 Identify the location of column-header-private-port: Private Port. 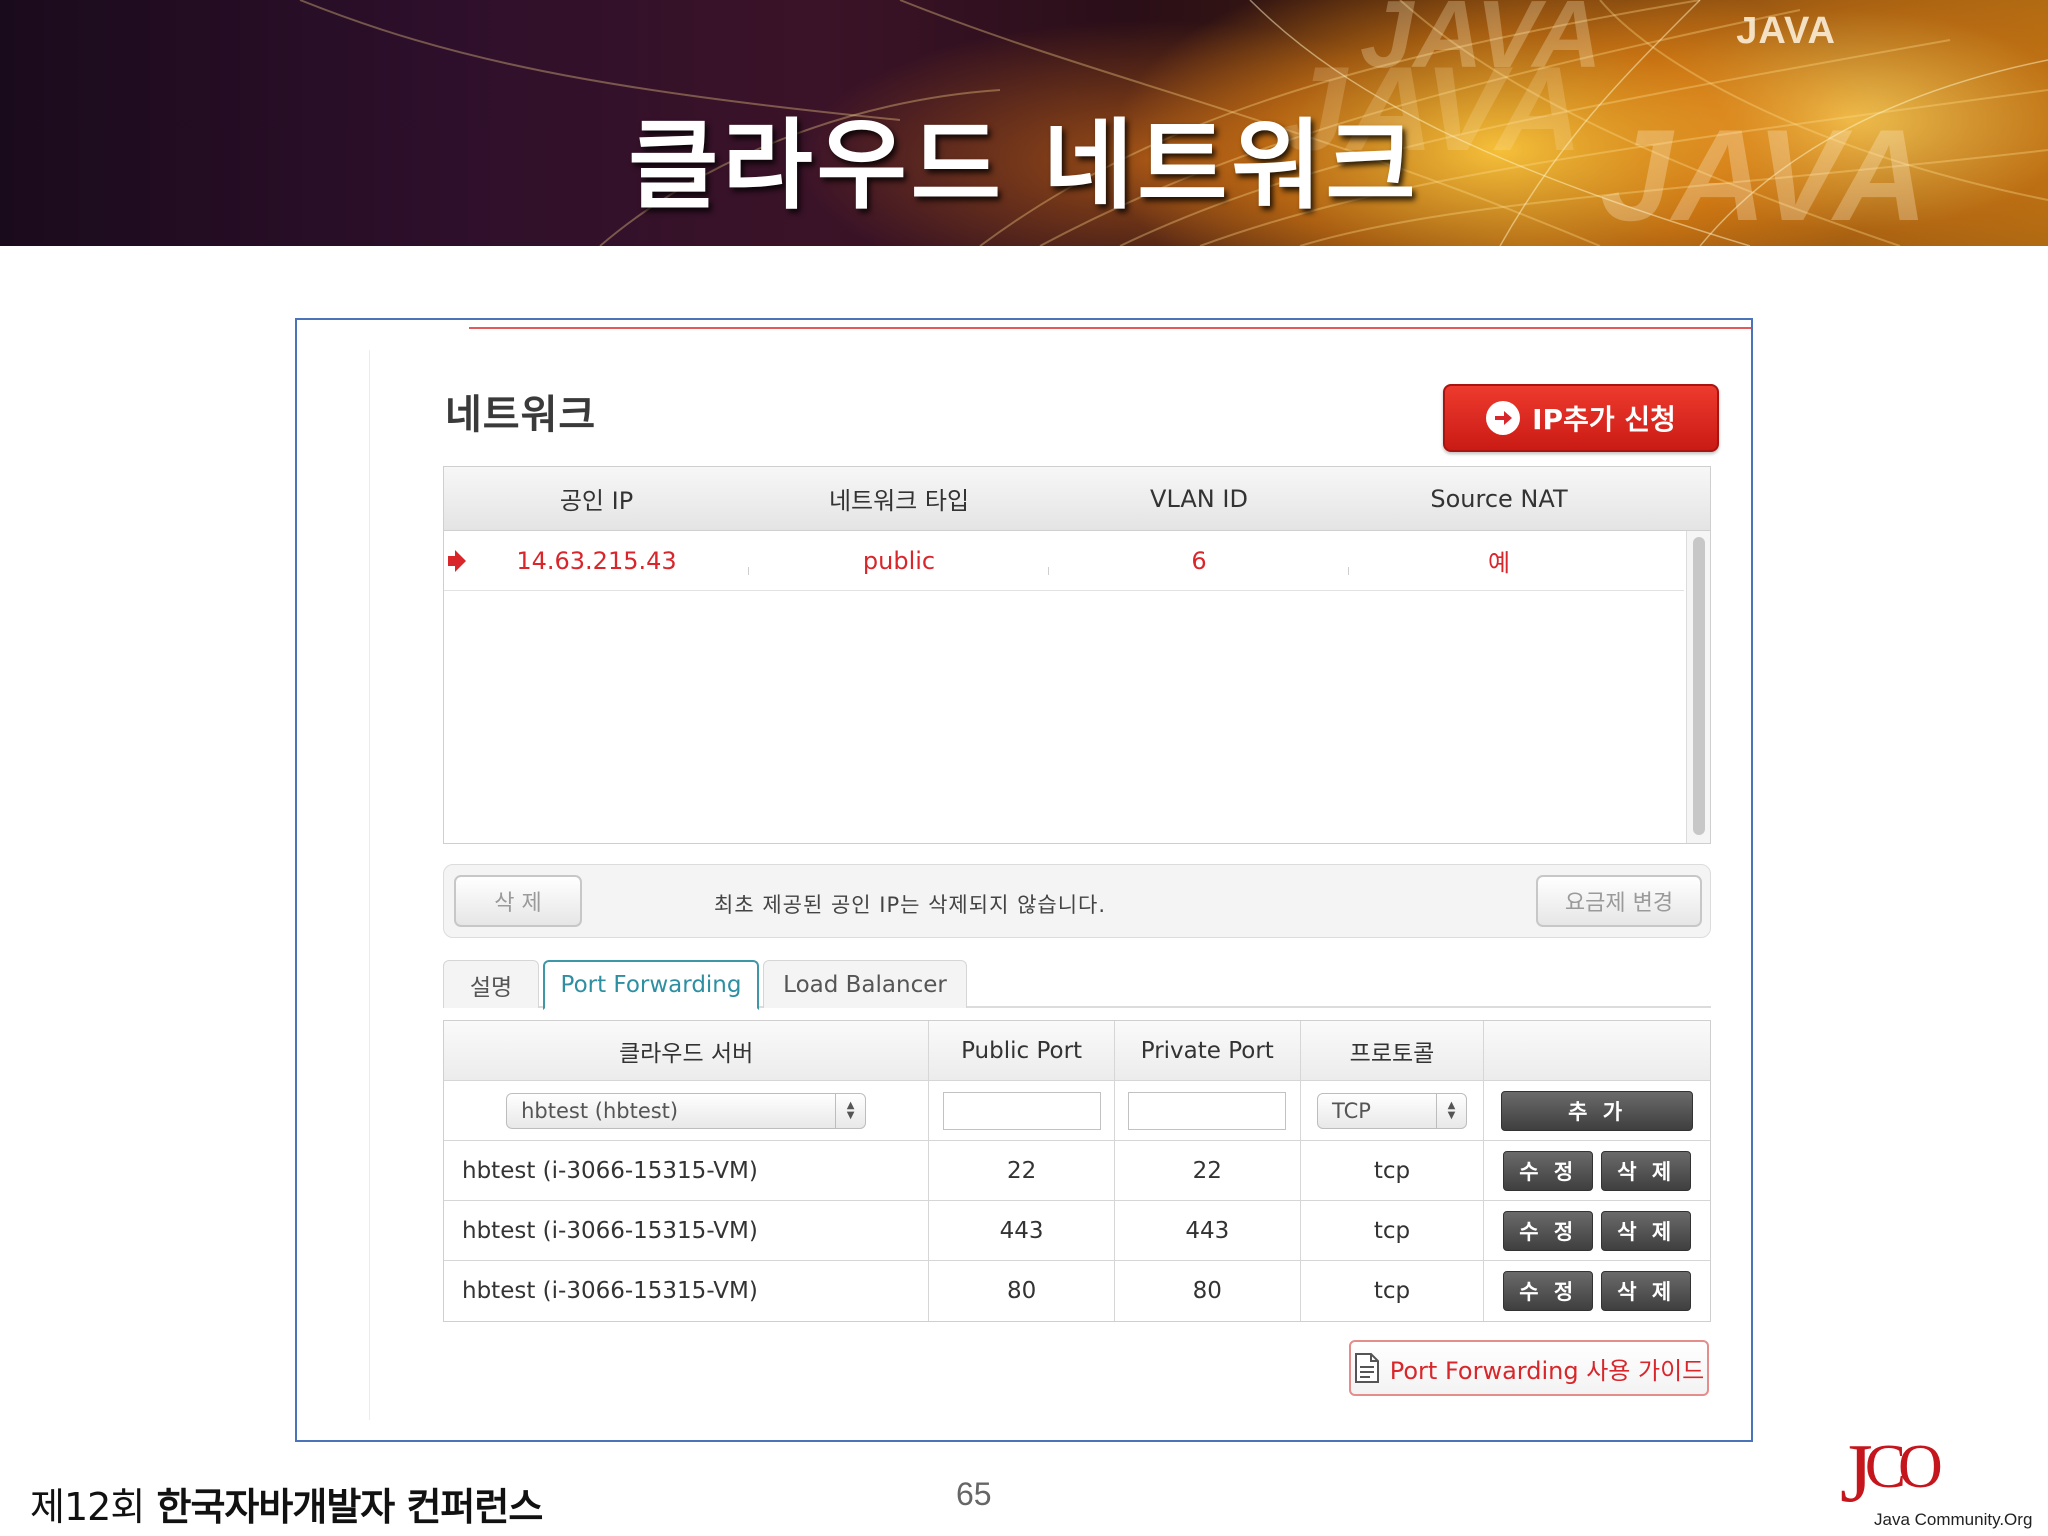
(1208, 1050).